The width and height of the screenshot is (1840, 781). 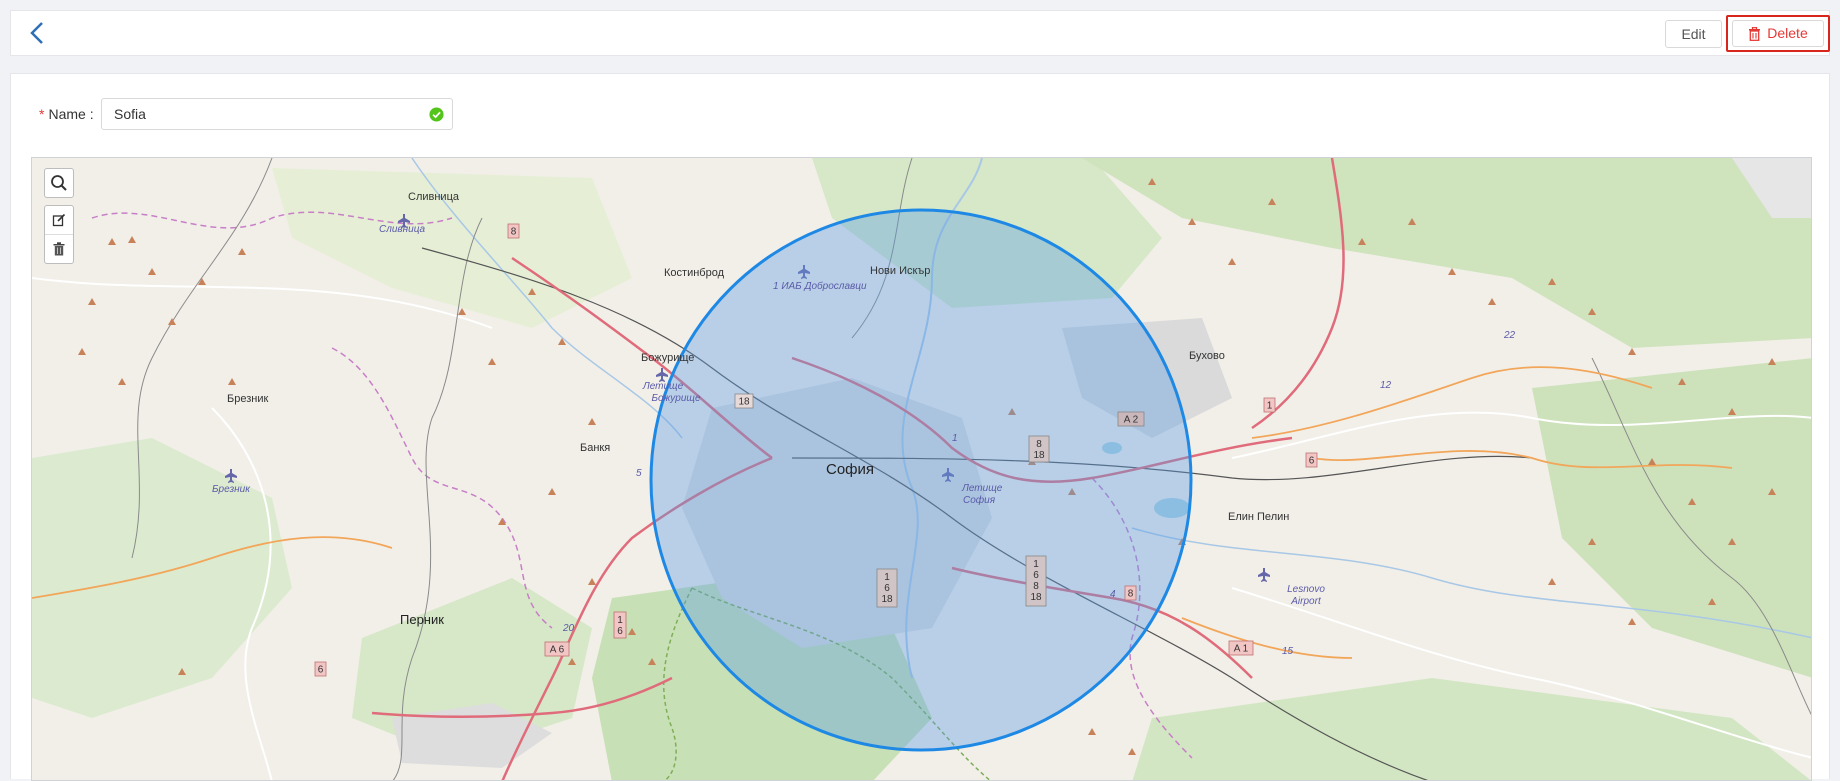 What do you see at coordinates (231, 489) in the screenshot?
I see `airport-label: Брезник` at bounding box center [231, 489].